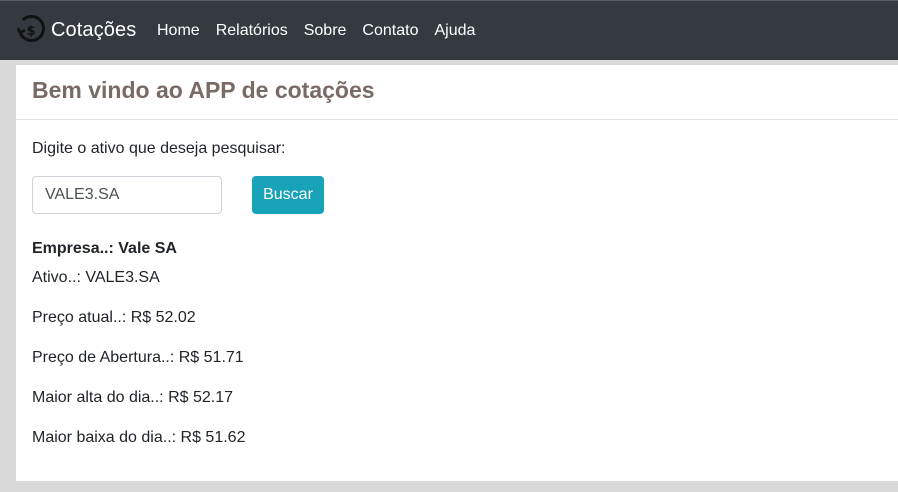 The image size is (898, 492). Describe the element at coordinates (127, 195) in the screenshot. I see `search-input` at that location.